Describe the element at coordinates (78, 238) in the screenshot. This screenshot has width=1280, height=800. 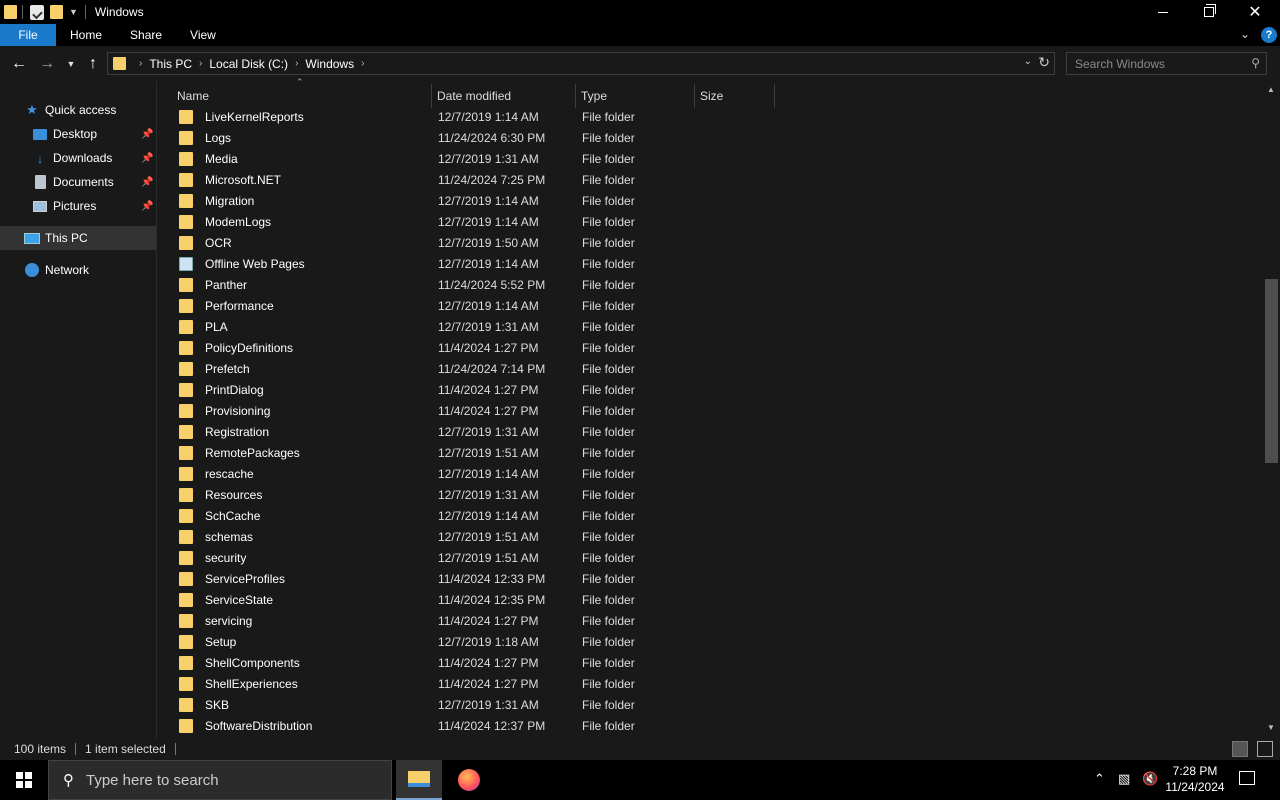
I see `sidebar-item-this-pc: This PC` at that location.